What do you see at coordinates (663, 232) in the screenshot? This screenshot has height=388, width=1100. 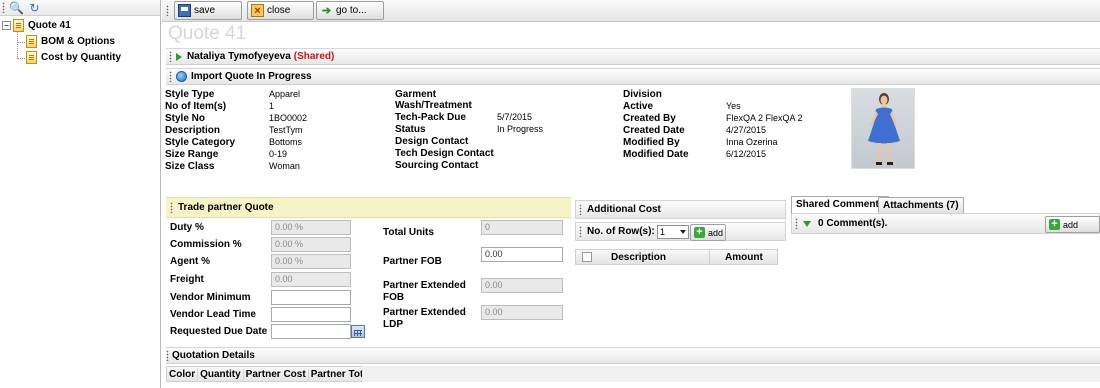 I see `rows-select-value: 1` at bounding box center [663, 232].